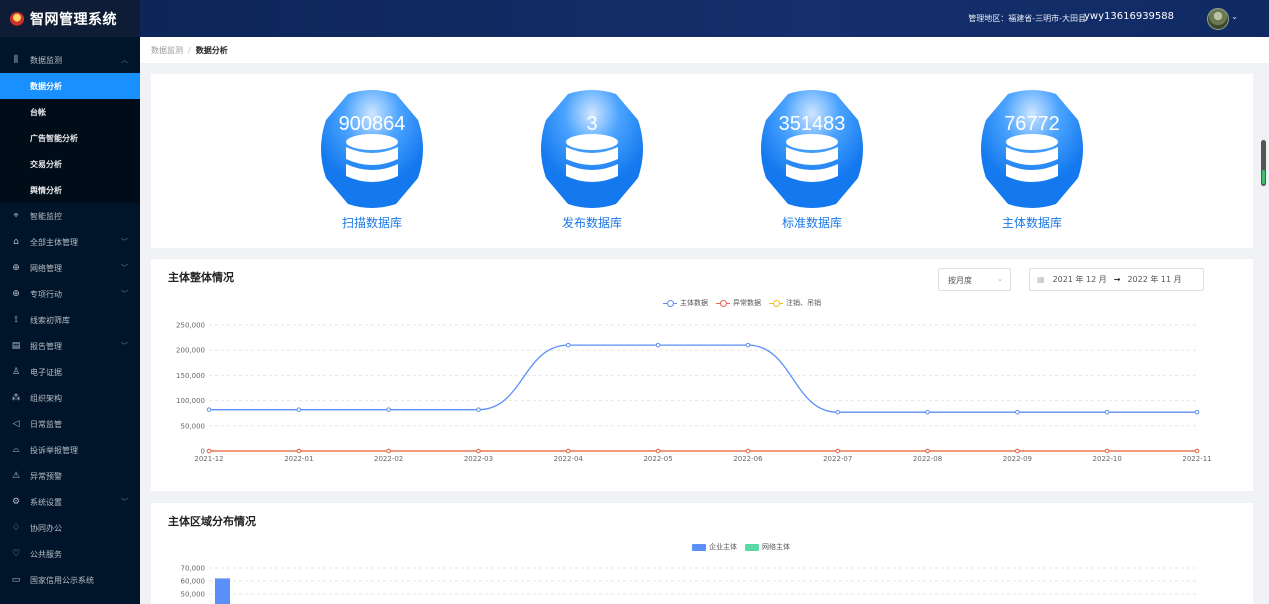 The height and width of the screenshot is (604, 1269). I want to click on sidebar-item: ▤ 报告管理 ﹀, so click(70, 346).